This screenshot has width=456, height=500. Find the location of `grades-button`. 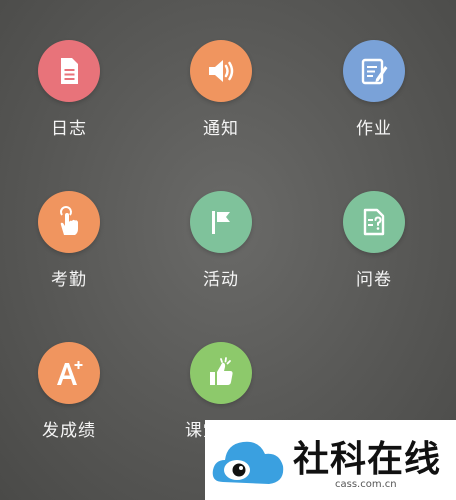

grades-button is located at coordinates (69, 373).